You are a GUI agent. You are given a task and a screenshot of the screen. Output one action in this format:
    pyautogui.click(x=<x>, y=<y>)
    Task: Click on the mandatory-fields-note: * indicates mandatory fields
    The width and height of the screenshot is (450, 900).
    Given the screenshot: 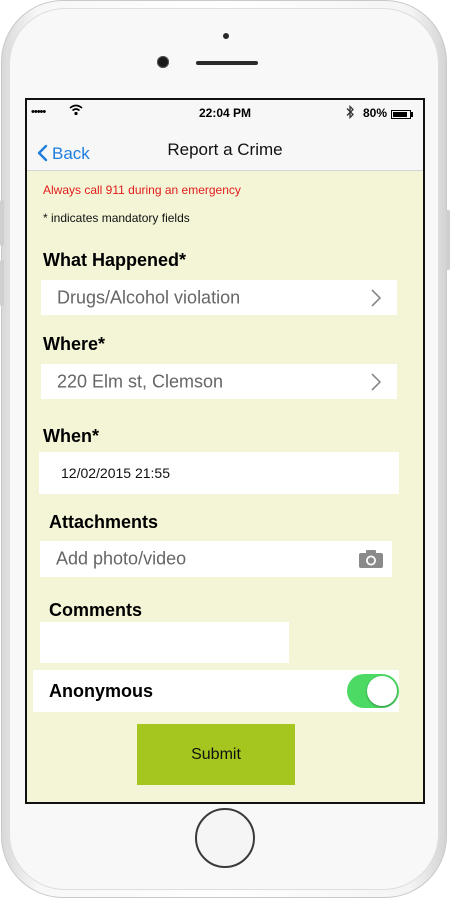 What is the action you would take?
    pyautogui.click(x=116, y=218)
    